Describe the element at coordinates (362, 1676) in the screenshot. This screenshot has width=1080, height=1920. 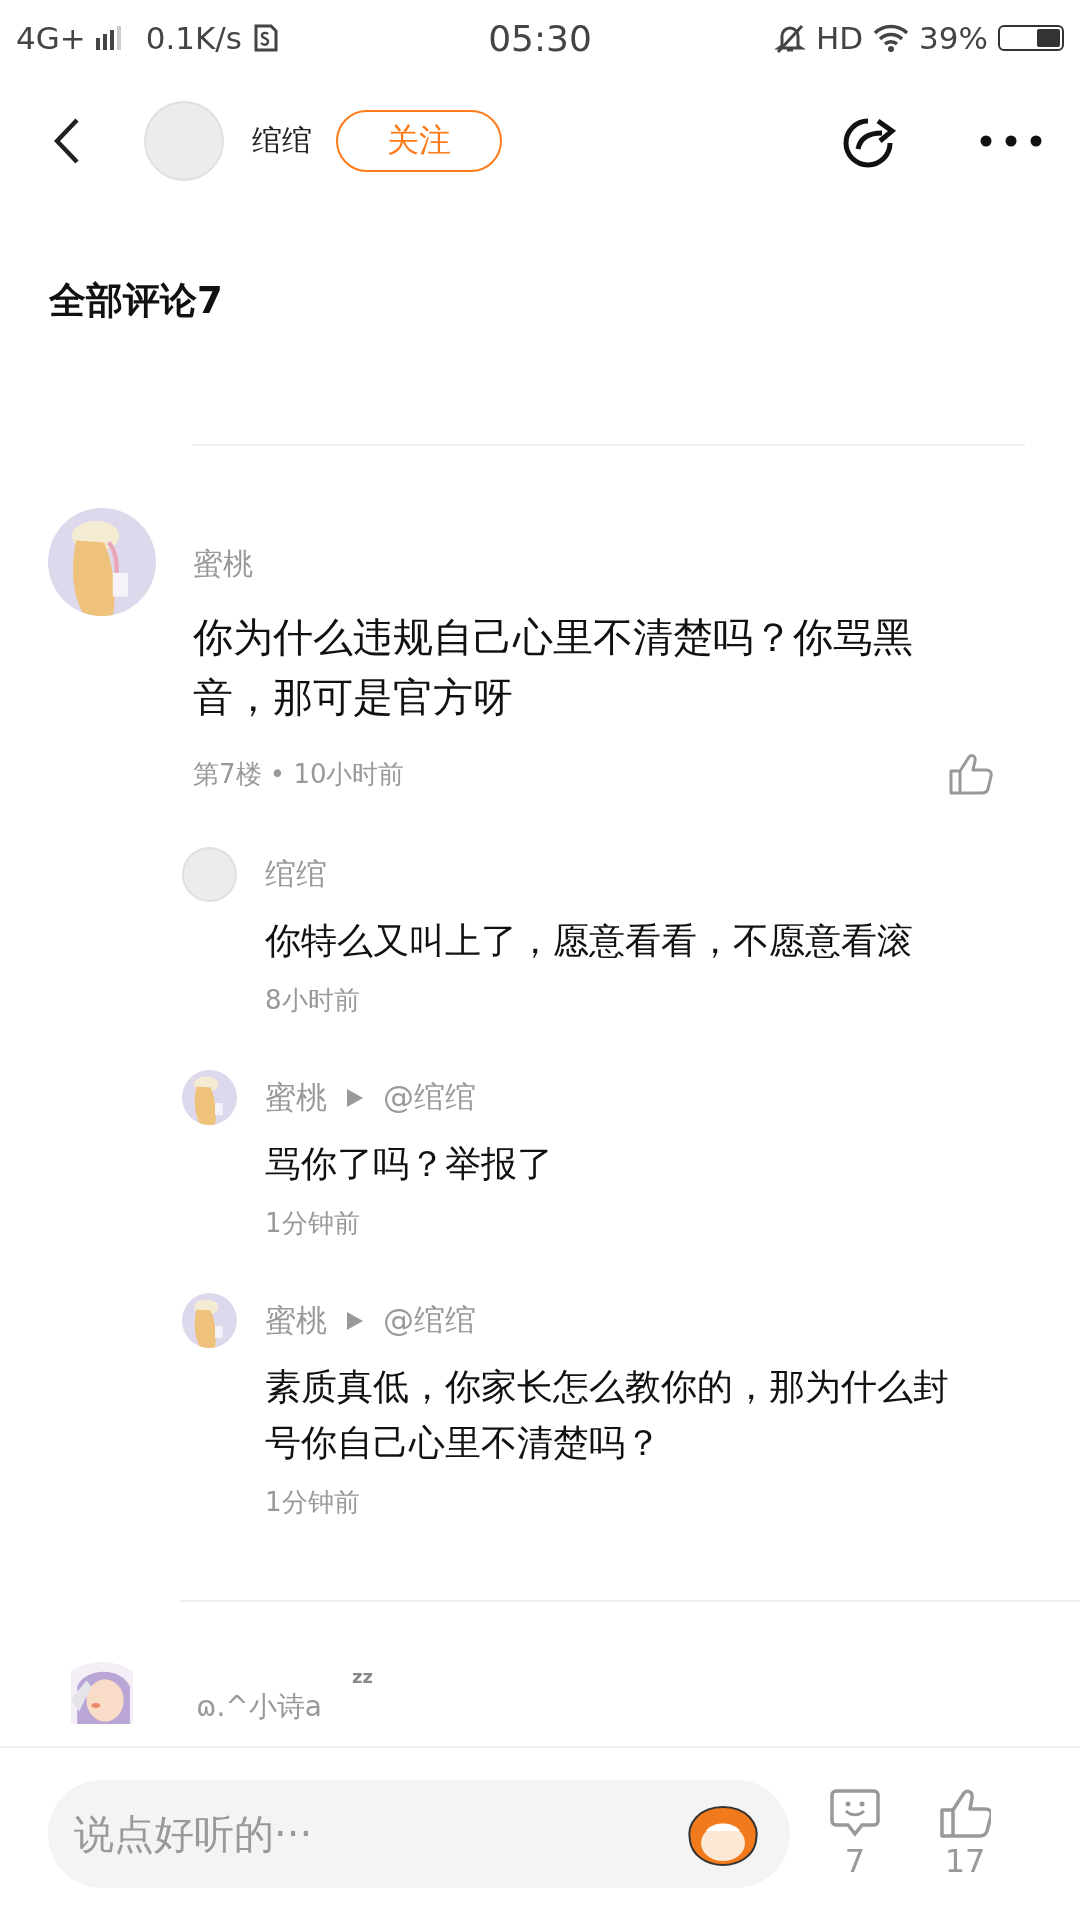
I see `badge-text: zz` at that location.